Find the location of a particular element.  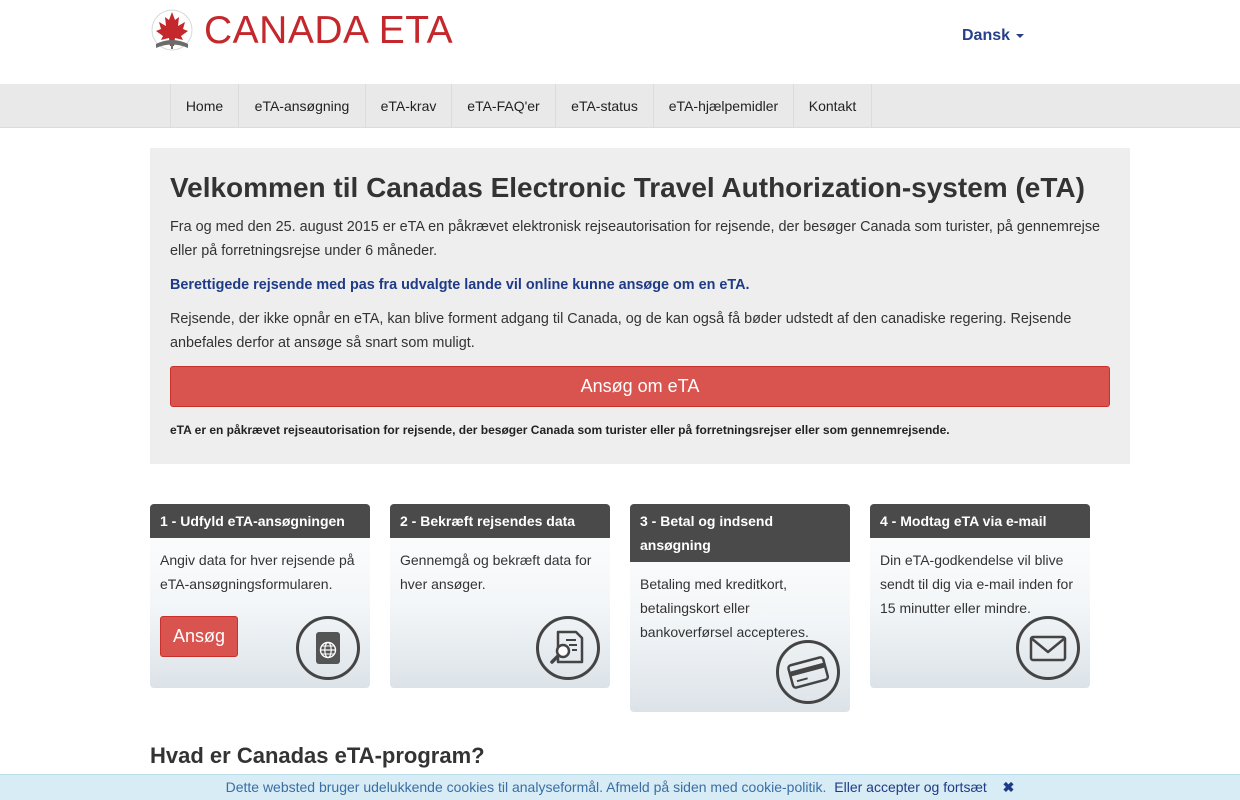

document-search-icon is located at coordinates (568, 648).